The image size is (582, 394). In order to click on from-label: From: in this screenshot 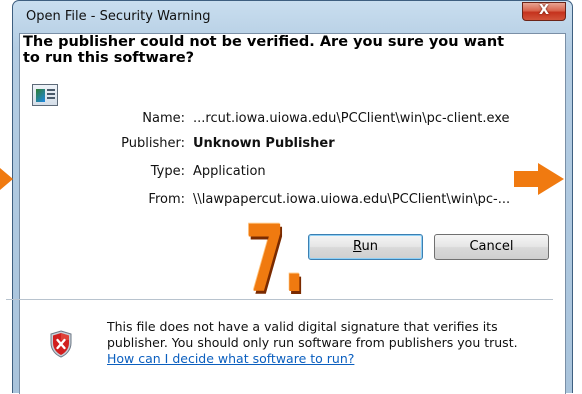, I will do `click(166, 199)`.